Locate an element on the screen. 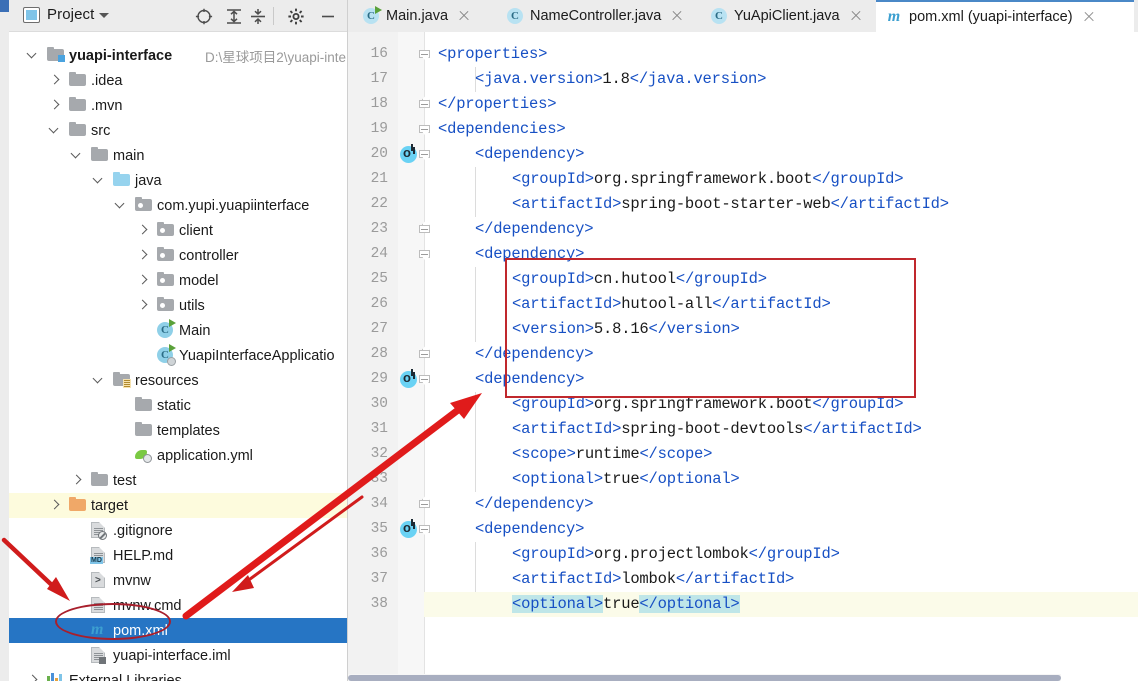 The width and height of the screenshot is (1138, 681). tree-item-static: static is located at coordinates (178, 405).